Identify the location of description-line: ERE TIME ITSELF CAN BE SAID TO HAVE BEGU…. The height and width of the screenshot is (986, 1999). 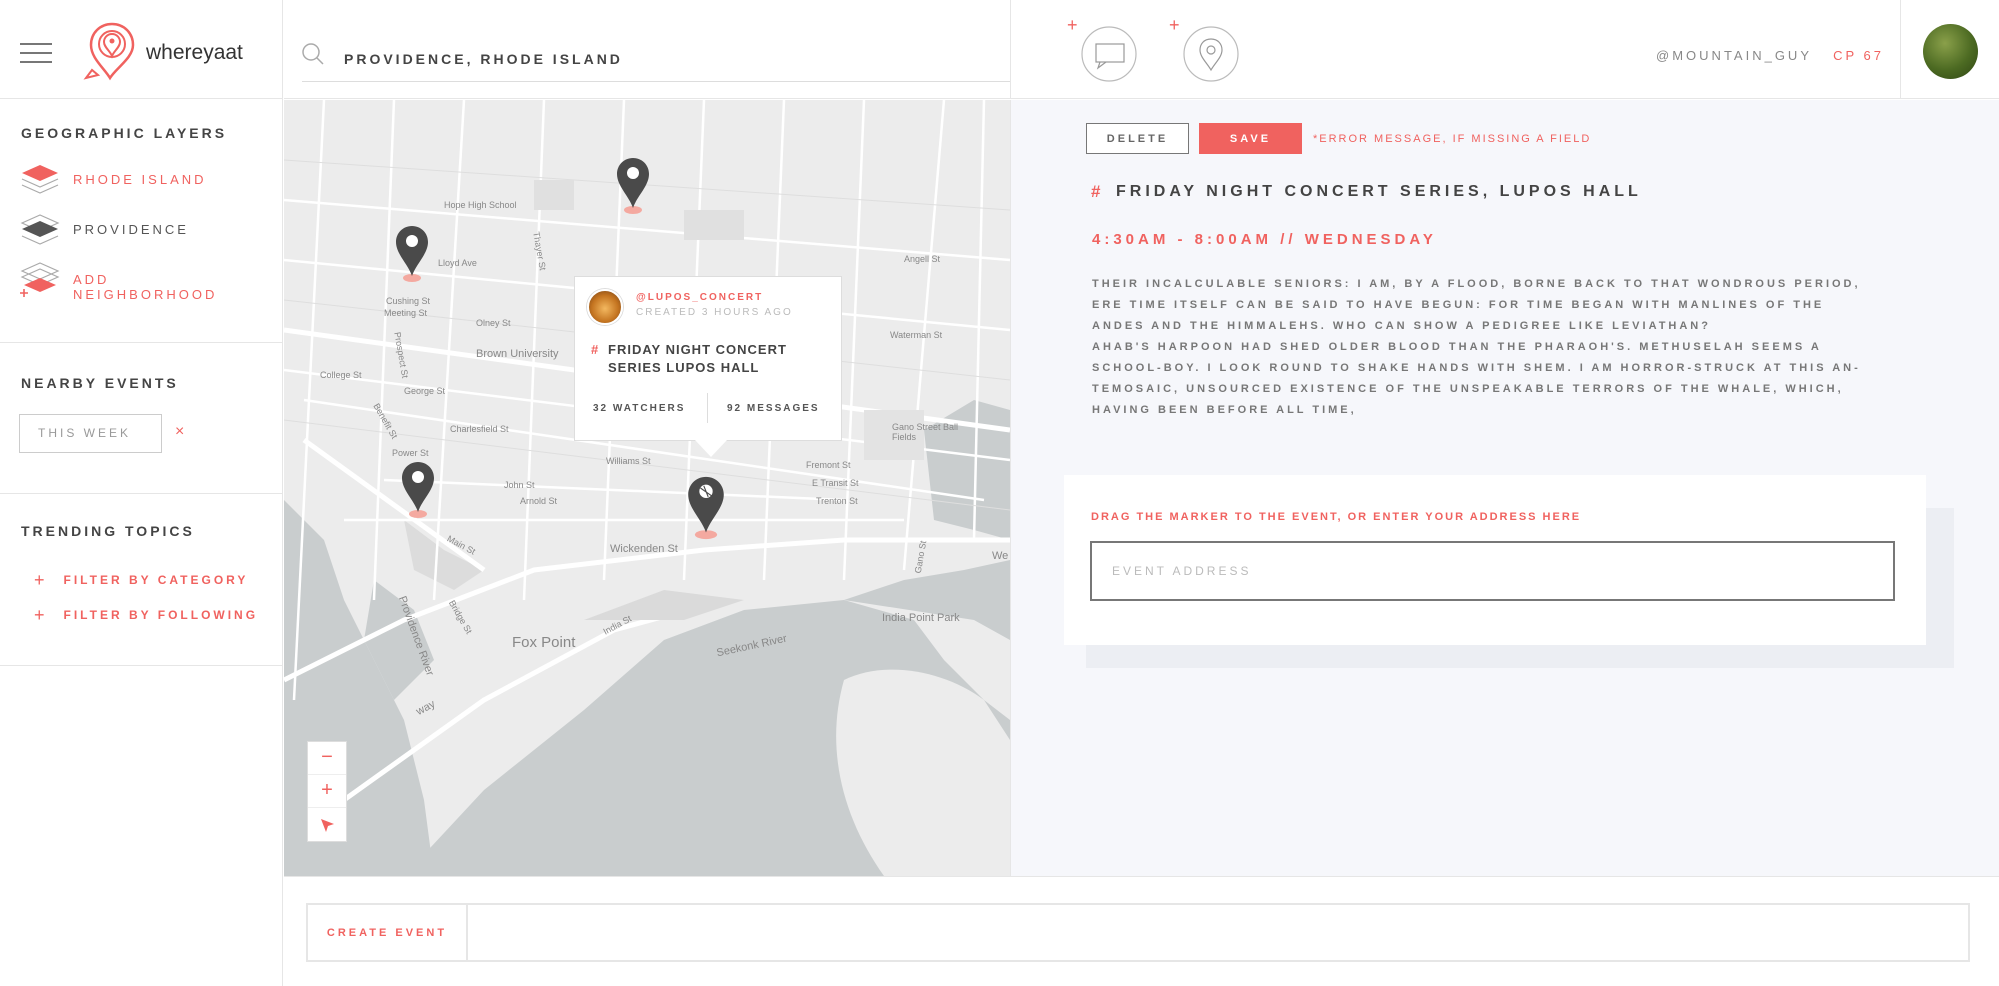
(1458, 305).